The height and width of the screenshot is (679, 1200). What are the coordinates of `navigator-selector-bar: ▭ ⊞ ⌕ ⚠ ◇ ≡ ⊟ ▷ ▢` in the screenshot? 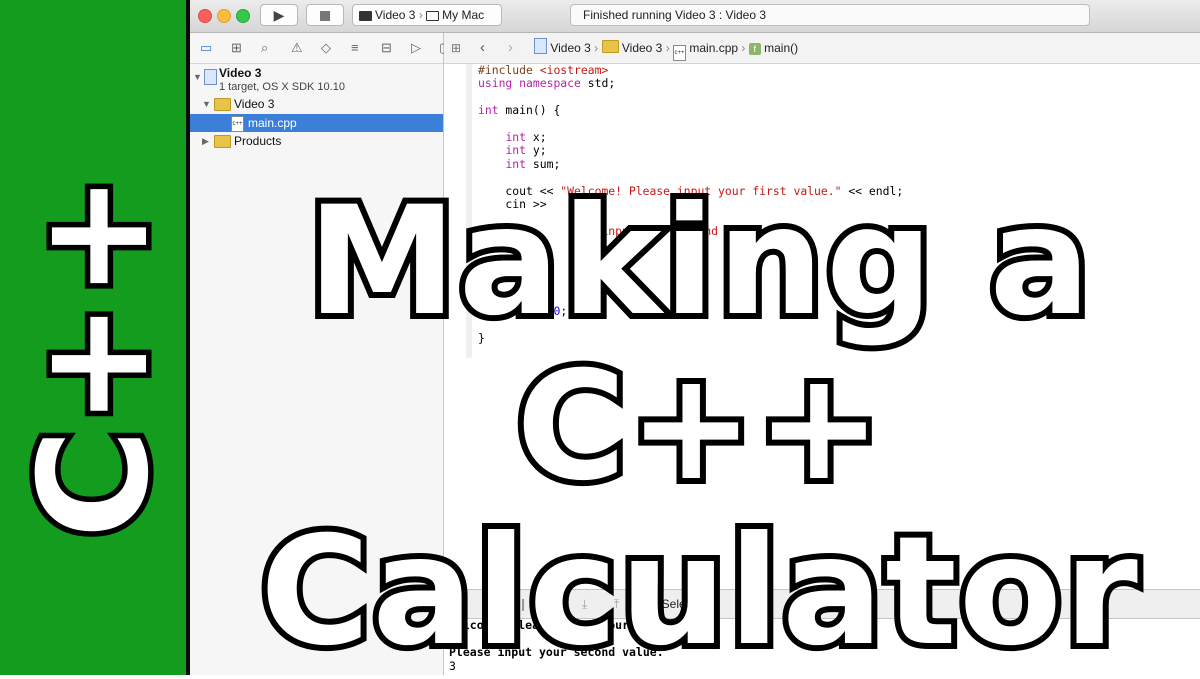 It's located at (320, 48).